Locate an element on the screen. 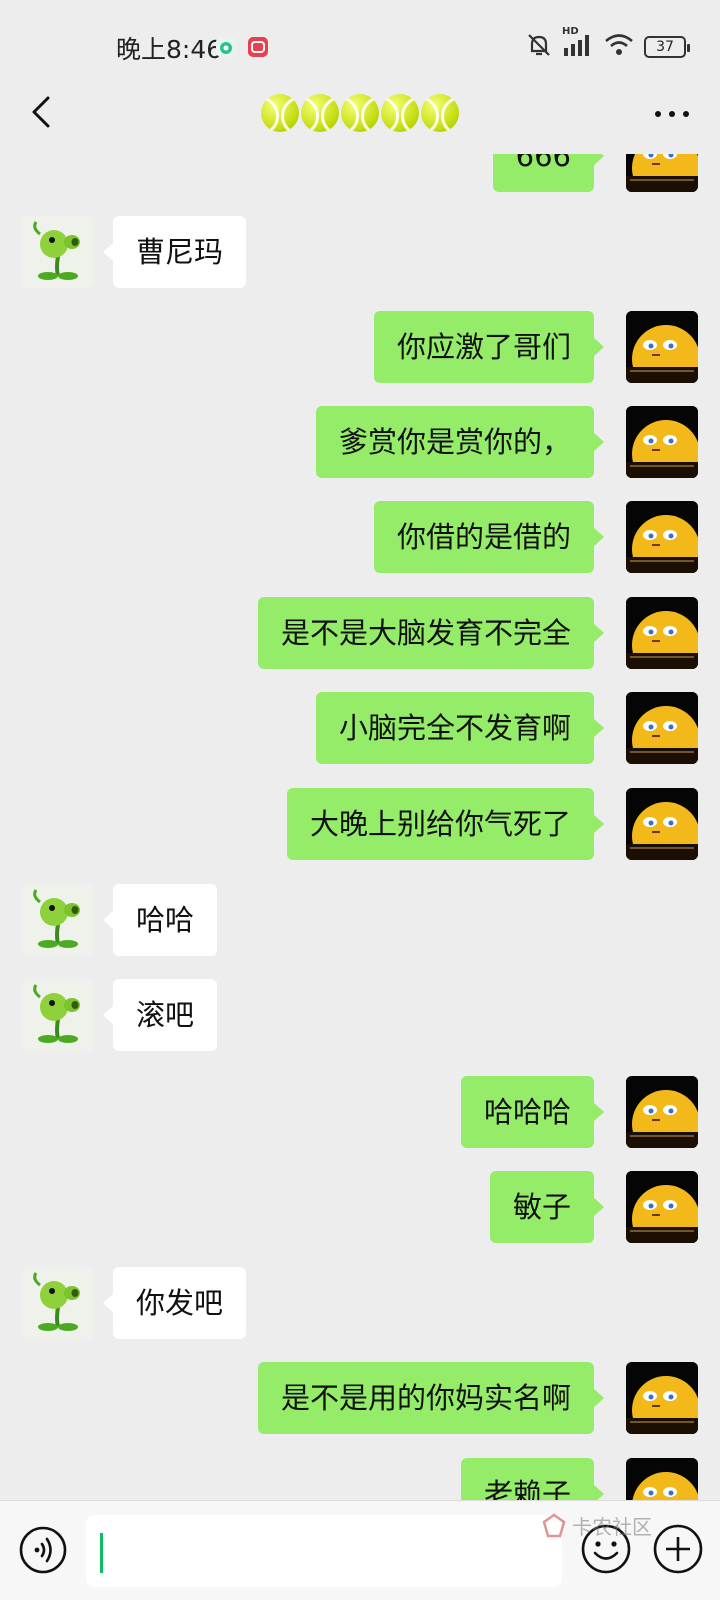 The image size is (720, 1600). chat-title is located at coordinates (360, 113).